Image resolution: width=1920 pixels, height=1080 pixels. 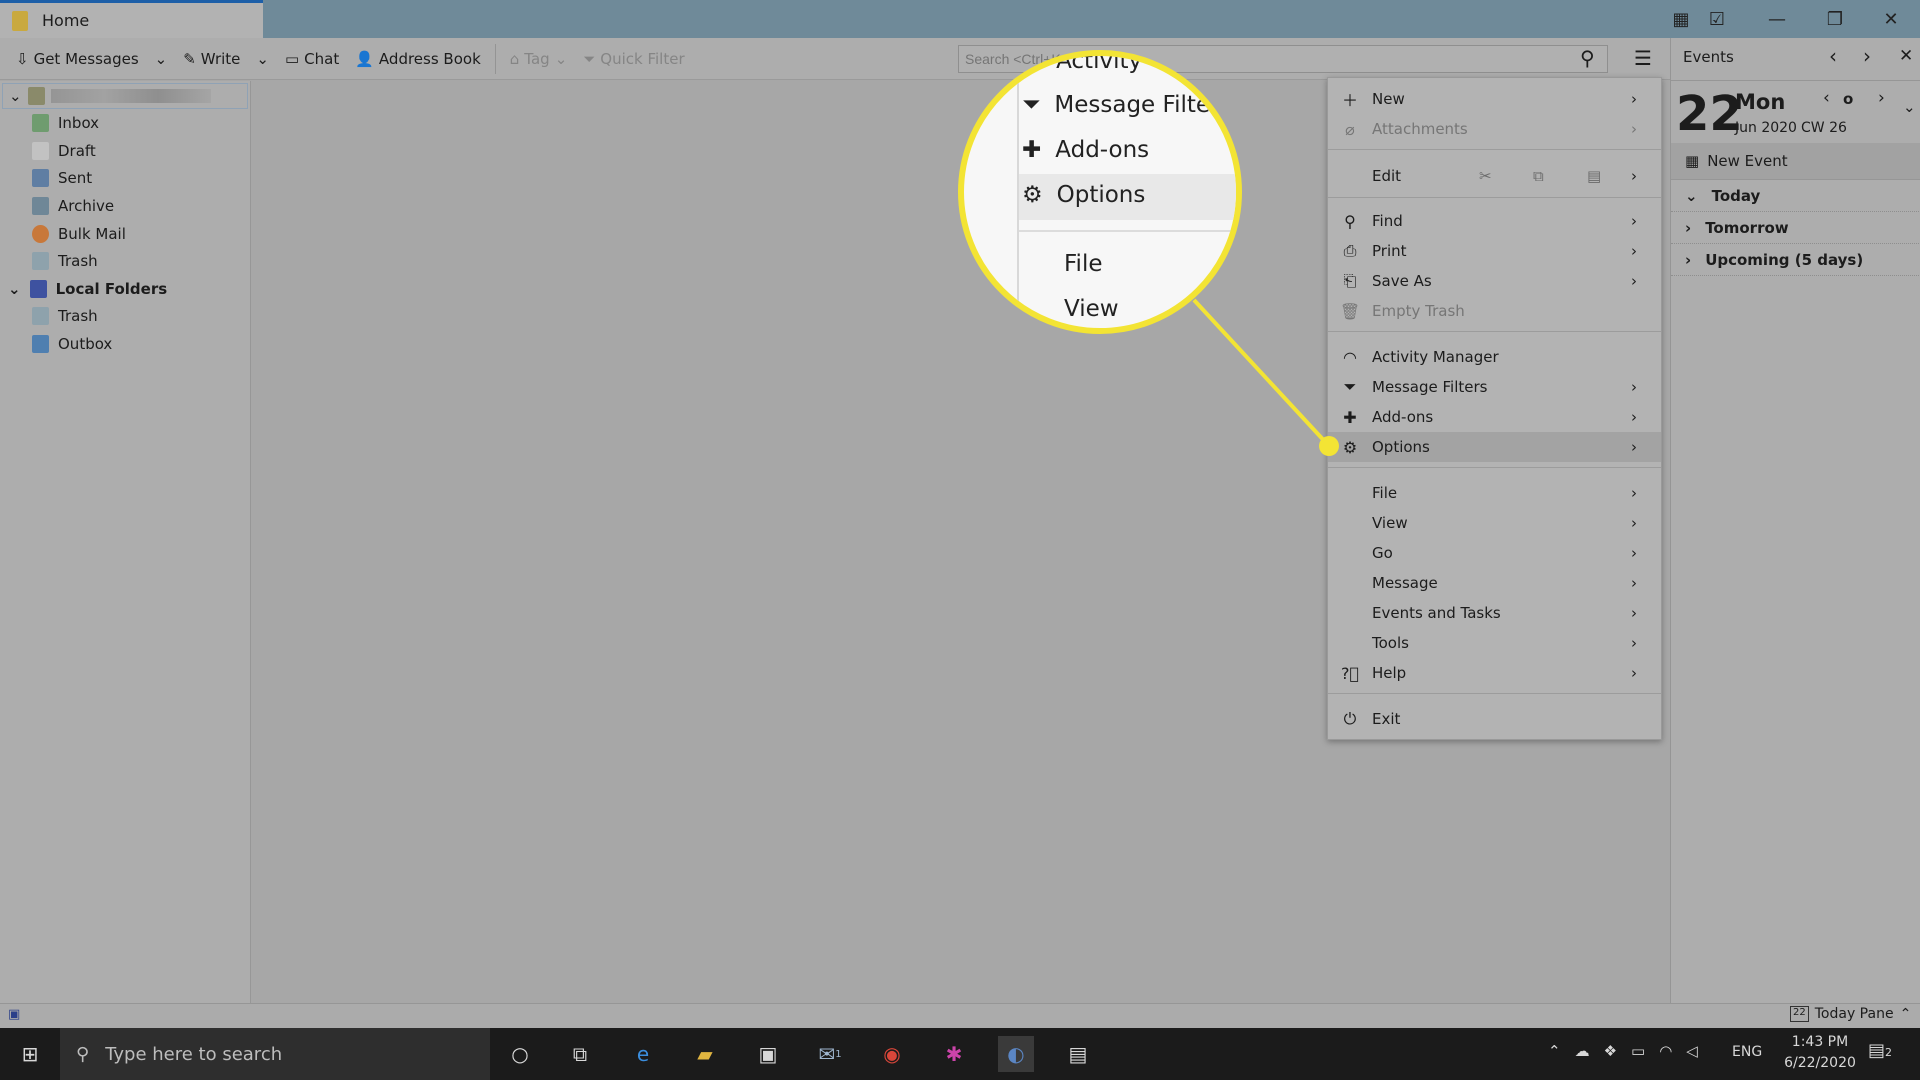 I want to click on gear-icon: ⚙, so click(x=1032, y=195).